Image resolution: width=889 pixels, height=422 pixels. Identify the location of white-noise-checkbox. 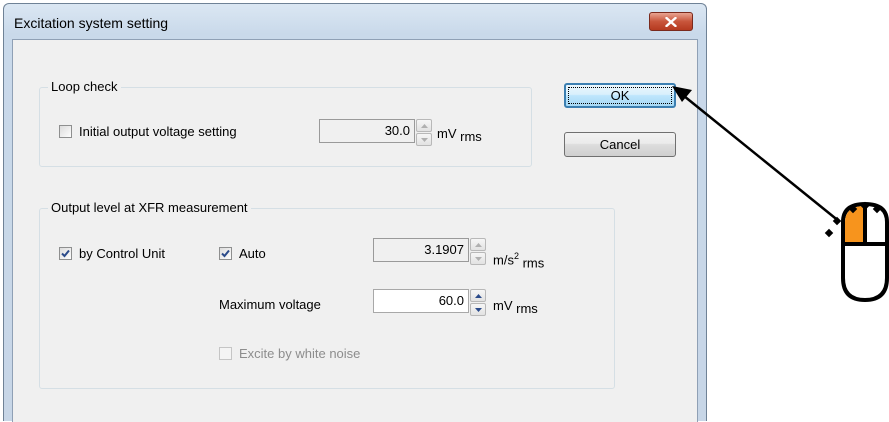
(225, 353).